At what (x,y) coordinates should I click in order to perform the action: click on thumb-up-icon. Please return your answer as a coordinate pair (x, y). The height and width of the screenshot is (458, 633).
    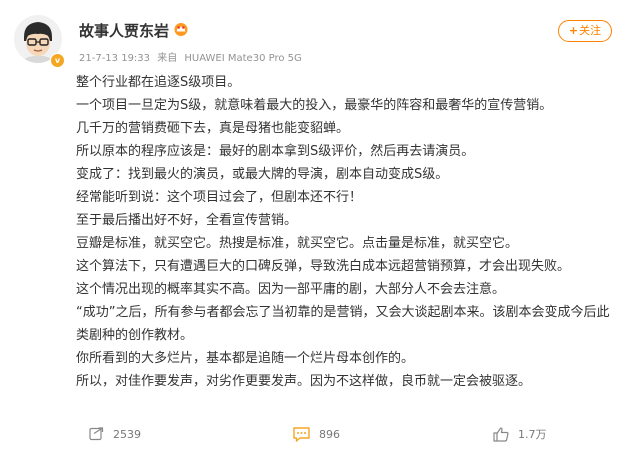
    Looking at the image, I should click on (501, 434).